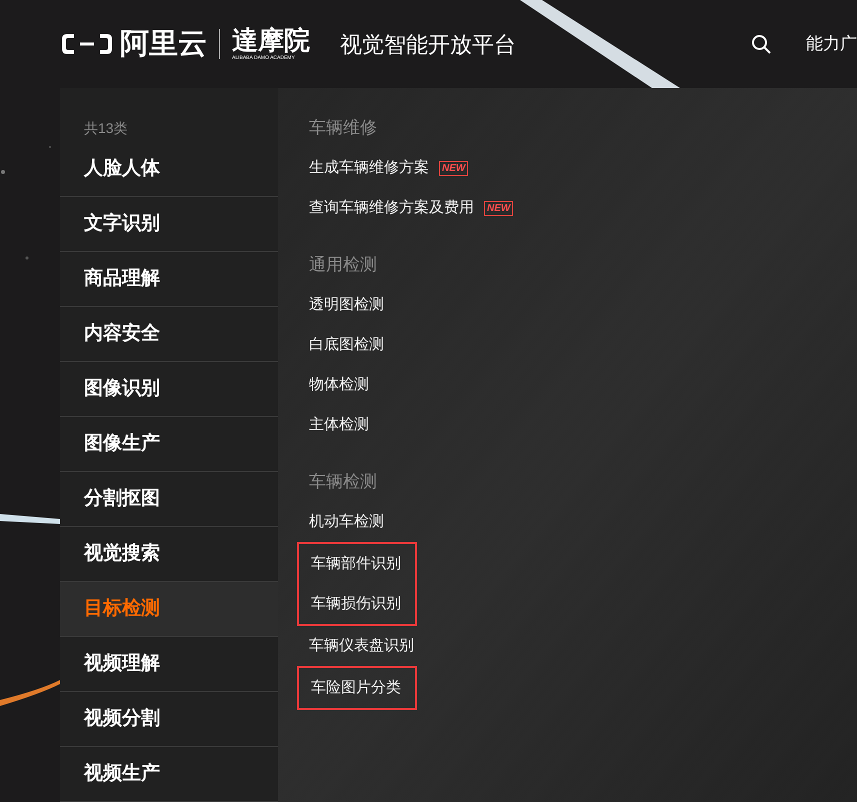 The image size is (857, 802). Describe the element at coordinates (346, 522) in the screenshot. I see `menu-link: 机动车检测` at that location.